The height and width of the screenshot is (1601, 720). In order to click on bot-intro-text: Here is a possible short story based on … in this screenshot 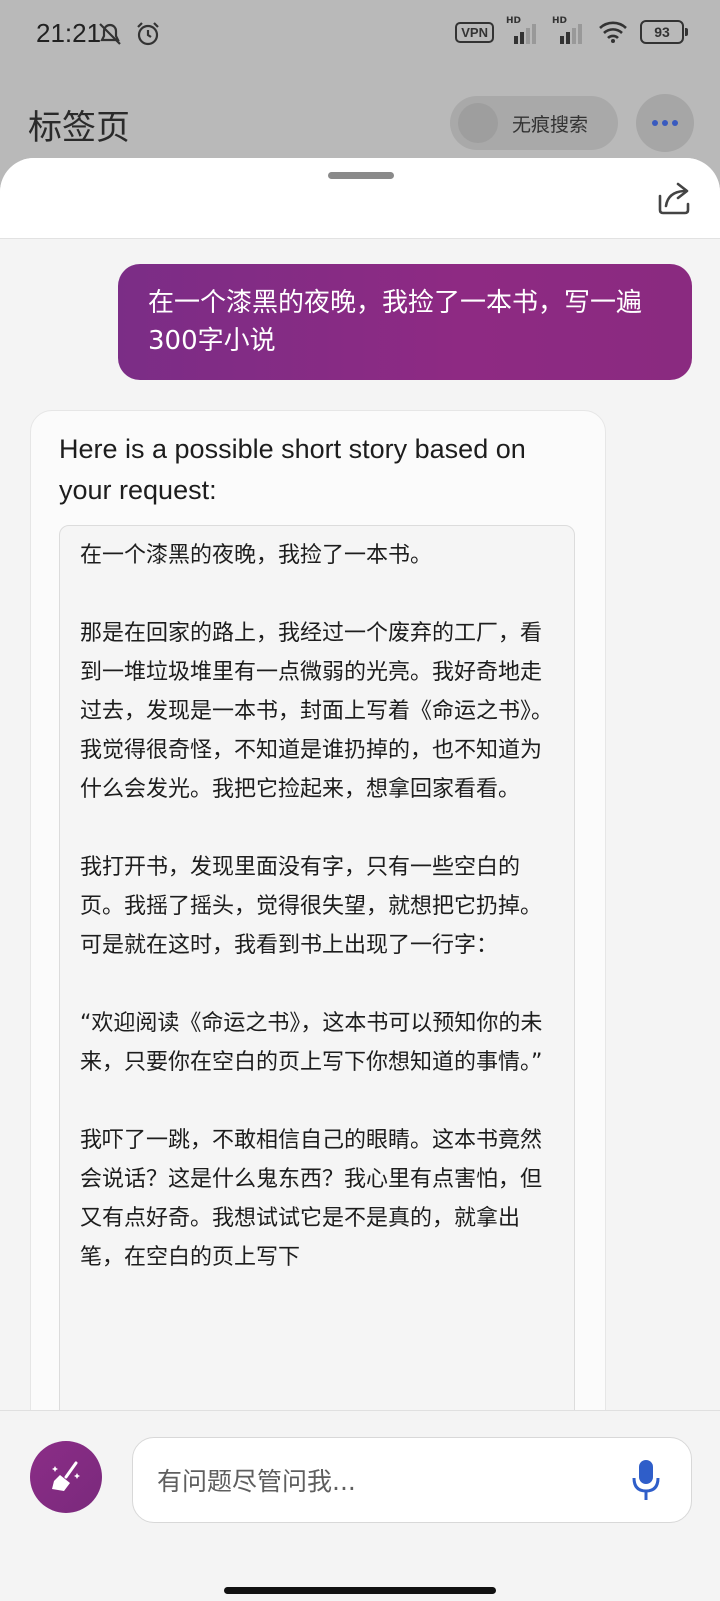, I will do `click(292, 469)`.